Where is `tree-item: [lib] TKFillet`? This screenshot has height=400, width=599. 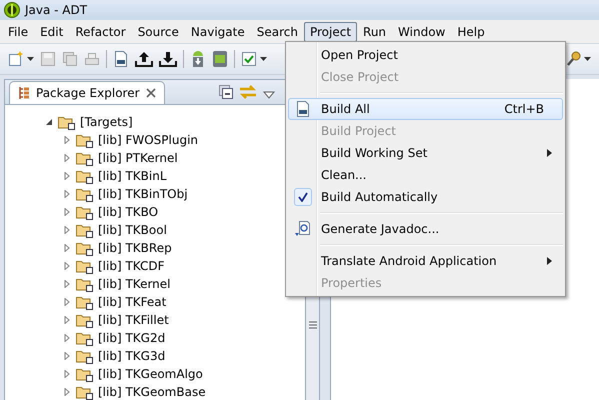 tree-item: [lib] TKFillet is located at coordinates (155, 320).